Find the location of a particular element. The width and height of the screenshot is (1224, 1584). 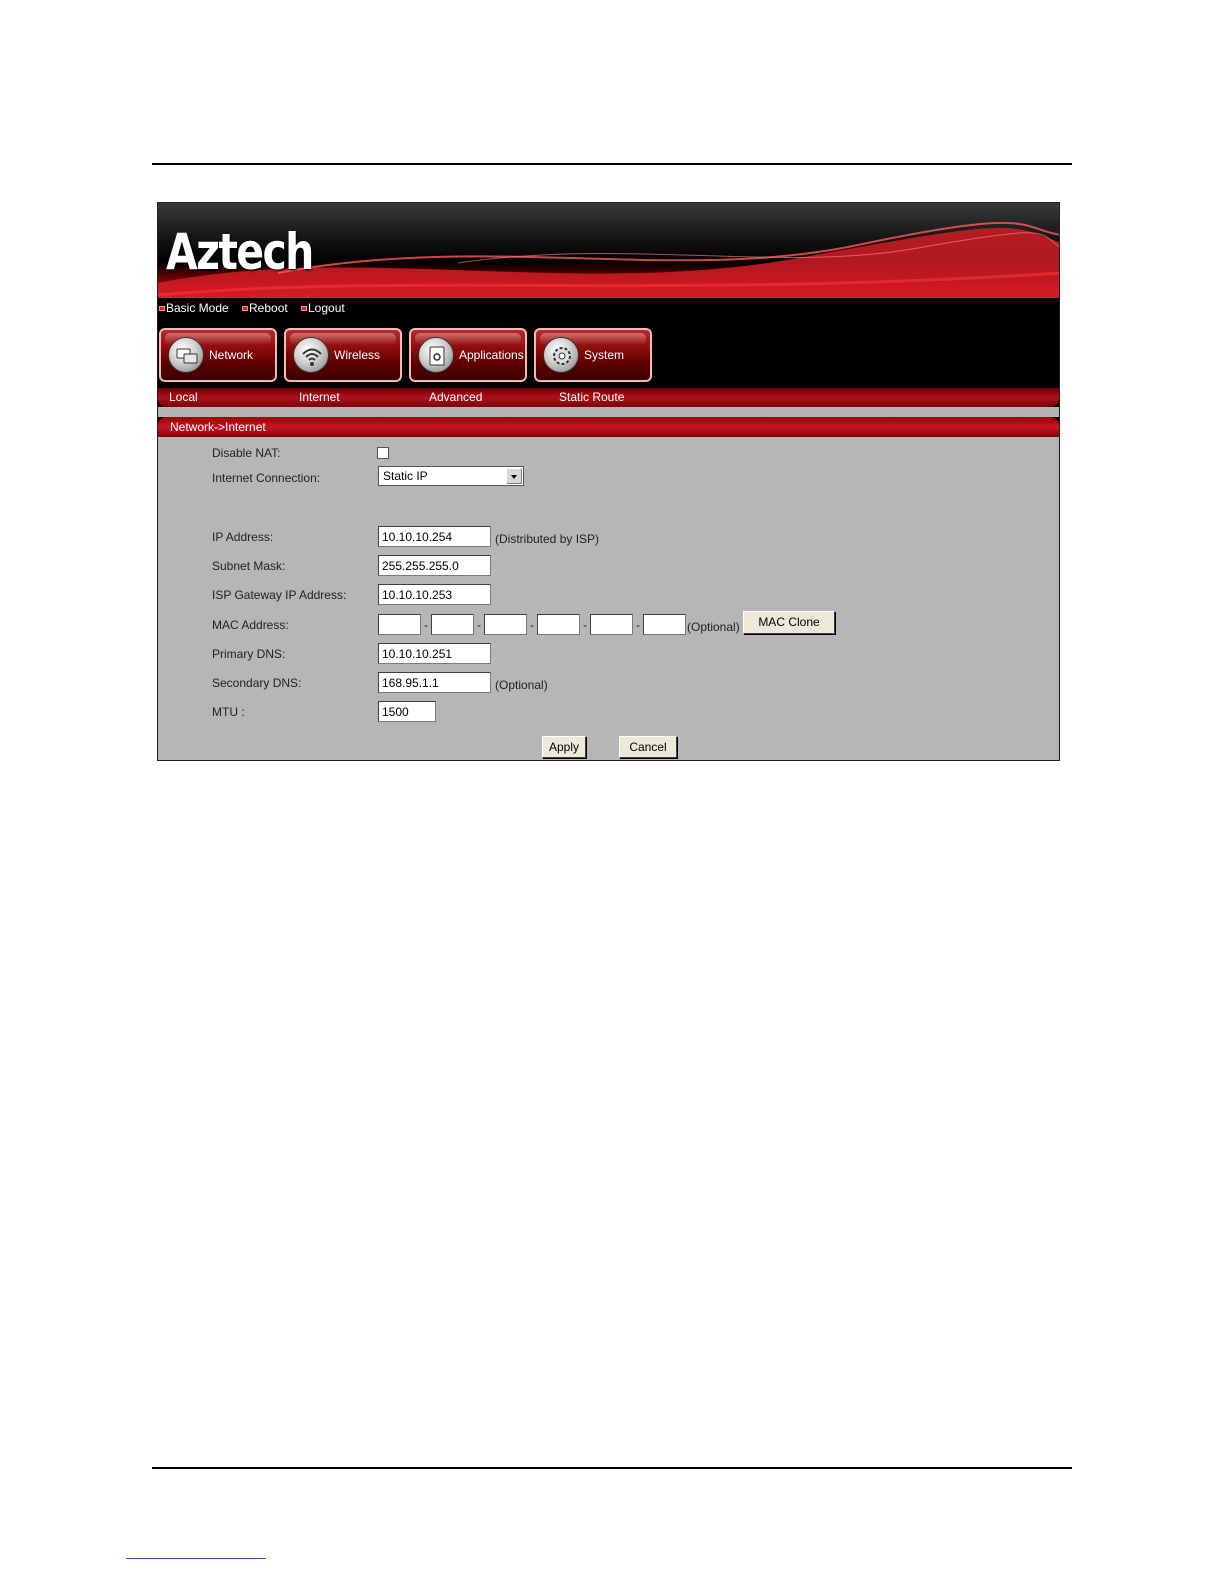

network-icon is located at coordinates (186, 355).